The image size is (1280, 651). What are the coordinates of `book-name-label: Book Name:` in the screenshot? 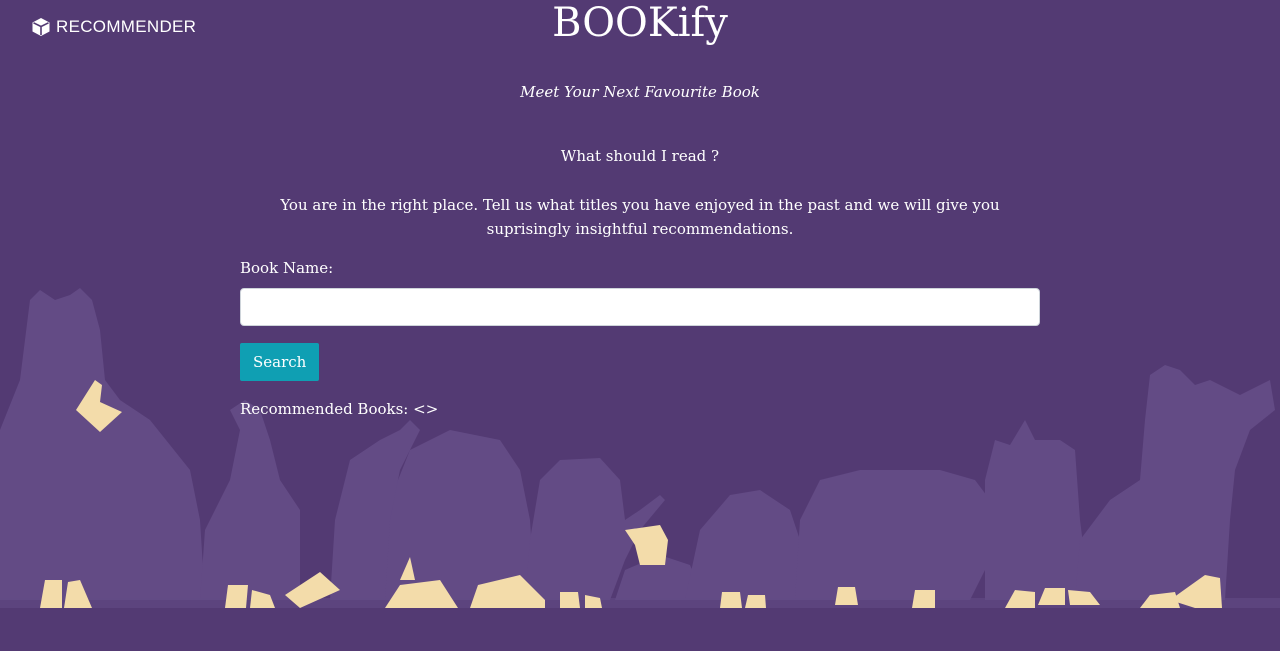 It's located at (287, 268).